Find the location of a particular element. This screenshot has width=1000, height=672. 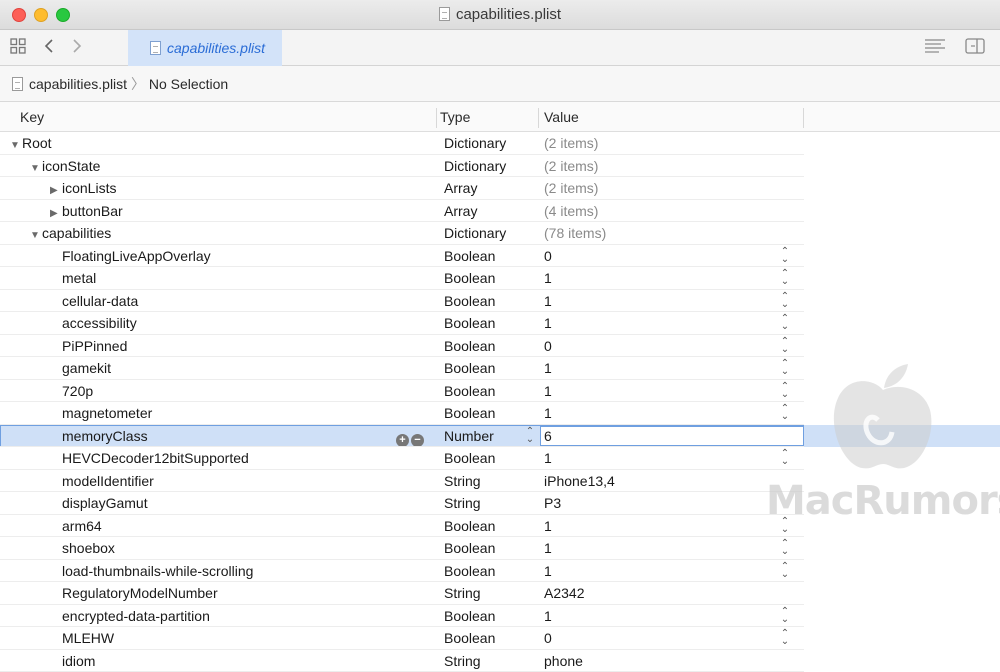

row-key-cell: idiom is located at coordinates (78, 661).